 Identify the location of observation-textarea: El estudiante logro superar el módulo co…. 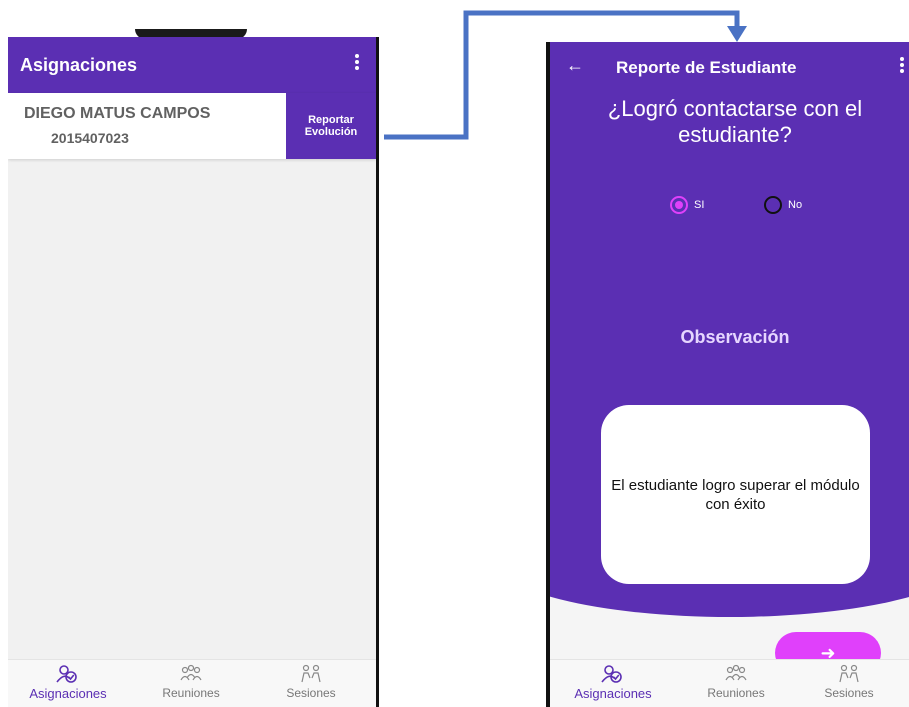
(735, 494).